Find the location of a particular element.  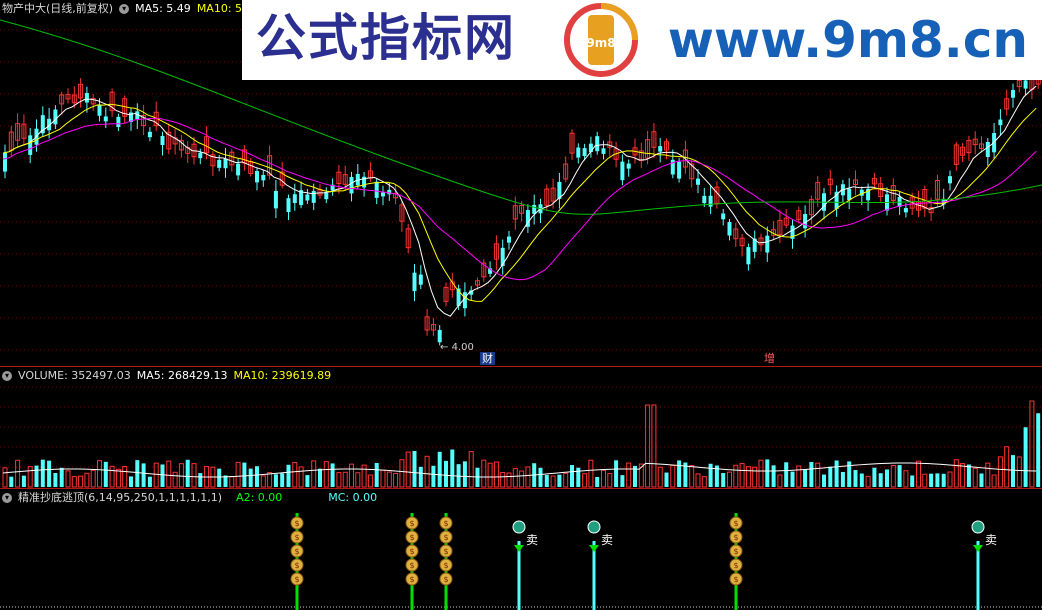

sell-arrow-icon is located at coordinates (978, 527).